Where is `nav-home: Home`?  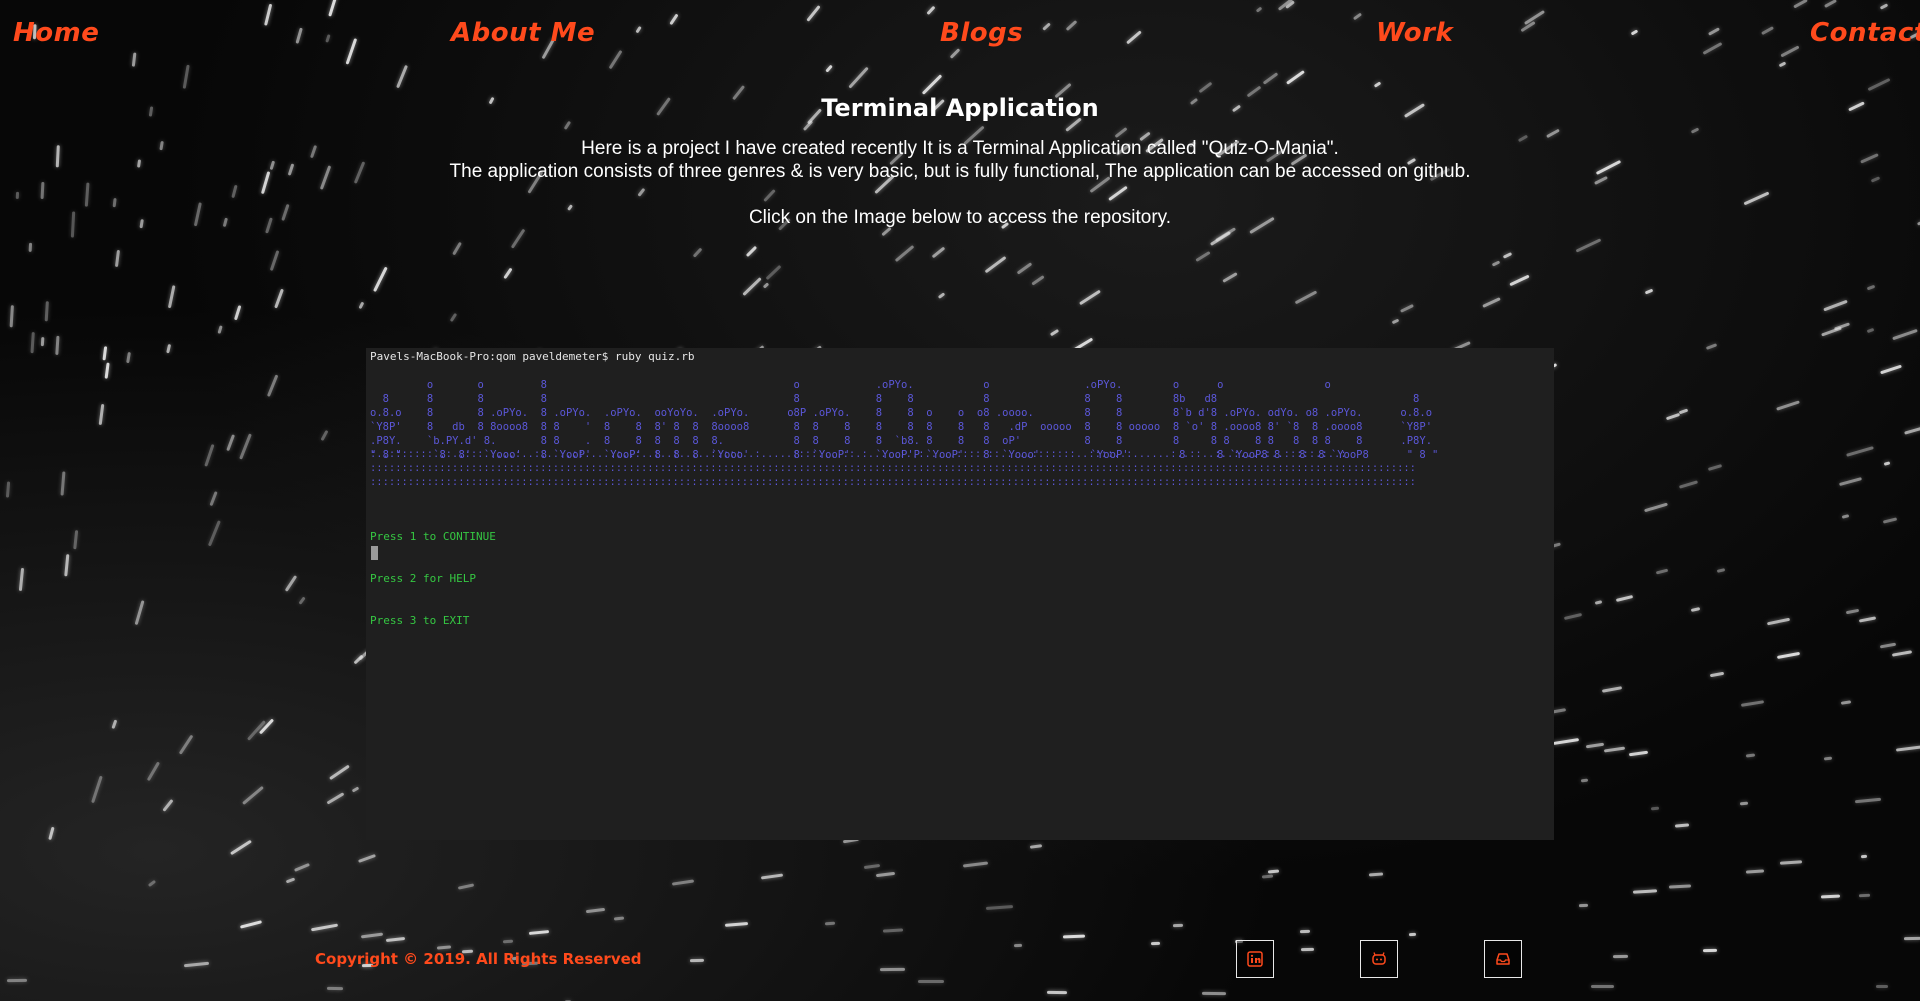 nav-home: Home is located at coordinates (56, 33).